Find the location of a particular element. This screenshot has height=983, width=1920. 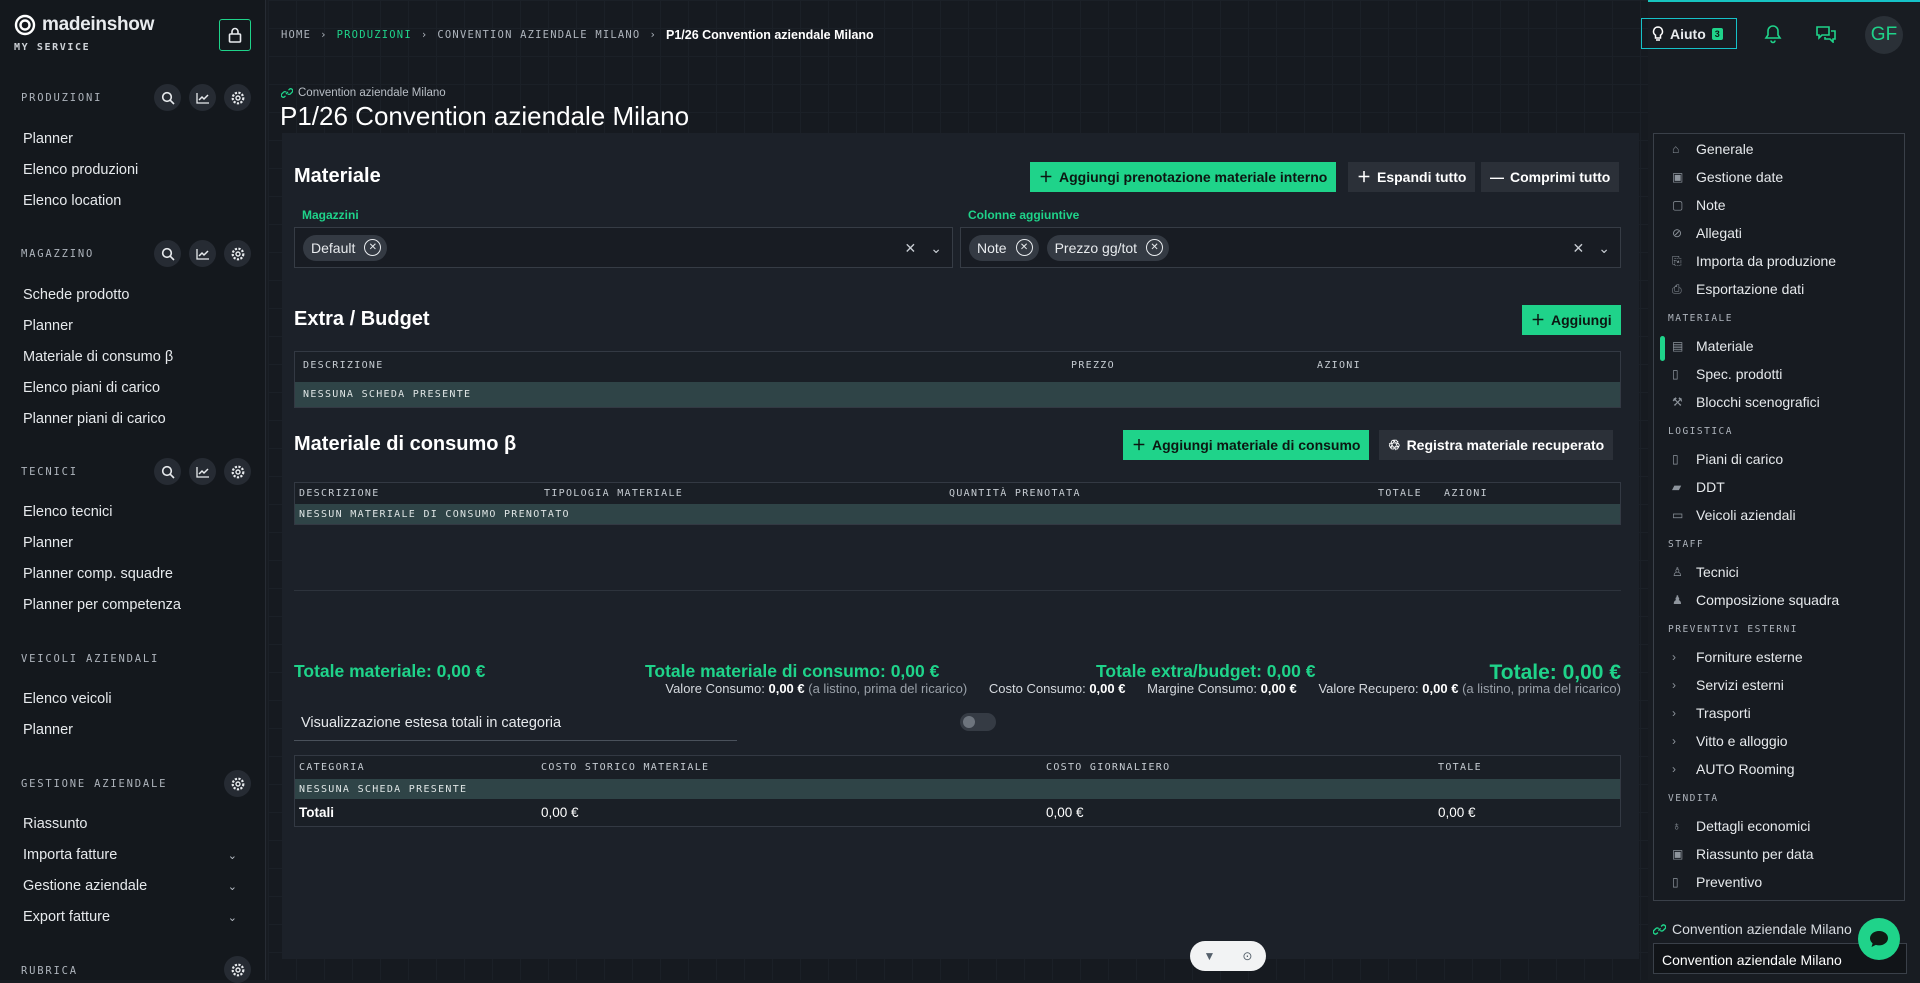

sidebar-item-export-fatture: Export fatture is located at coordinates (66, 917).